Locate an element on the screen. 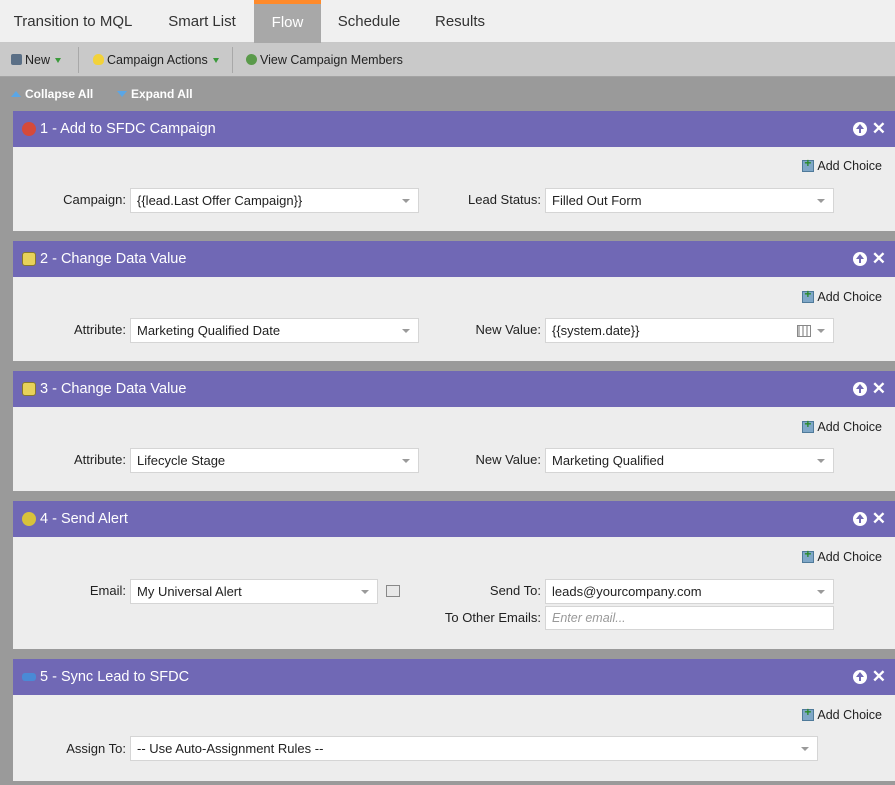  attribute-select: Lifecycle Stage is located at coordinates (274, 460).